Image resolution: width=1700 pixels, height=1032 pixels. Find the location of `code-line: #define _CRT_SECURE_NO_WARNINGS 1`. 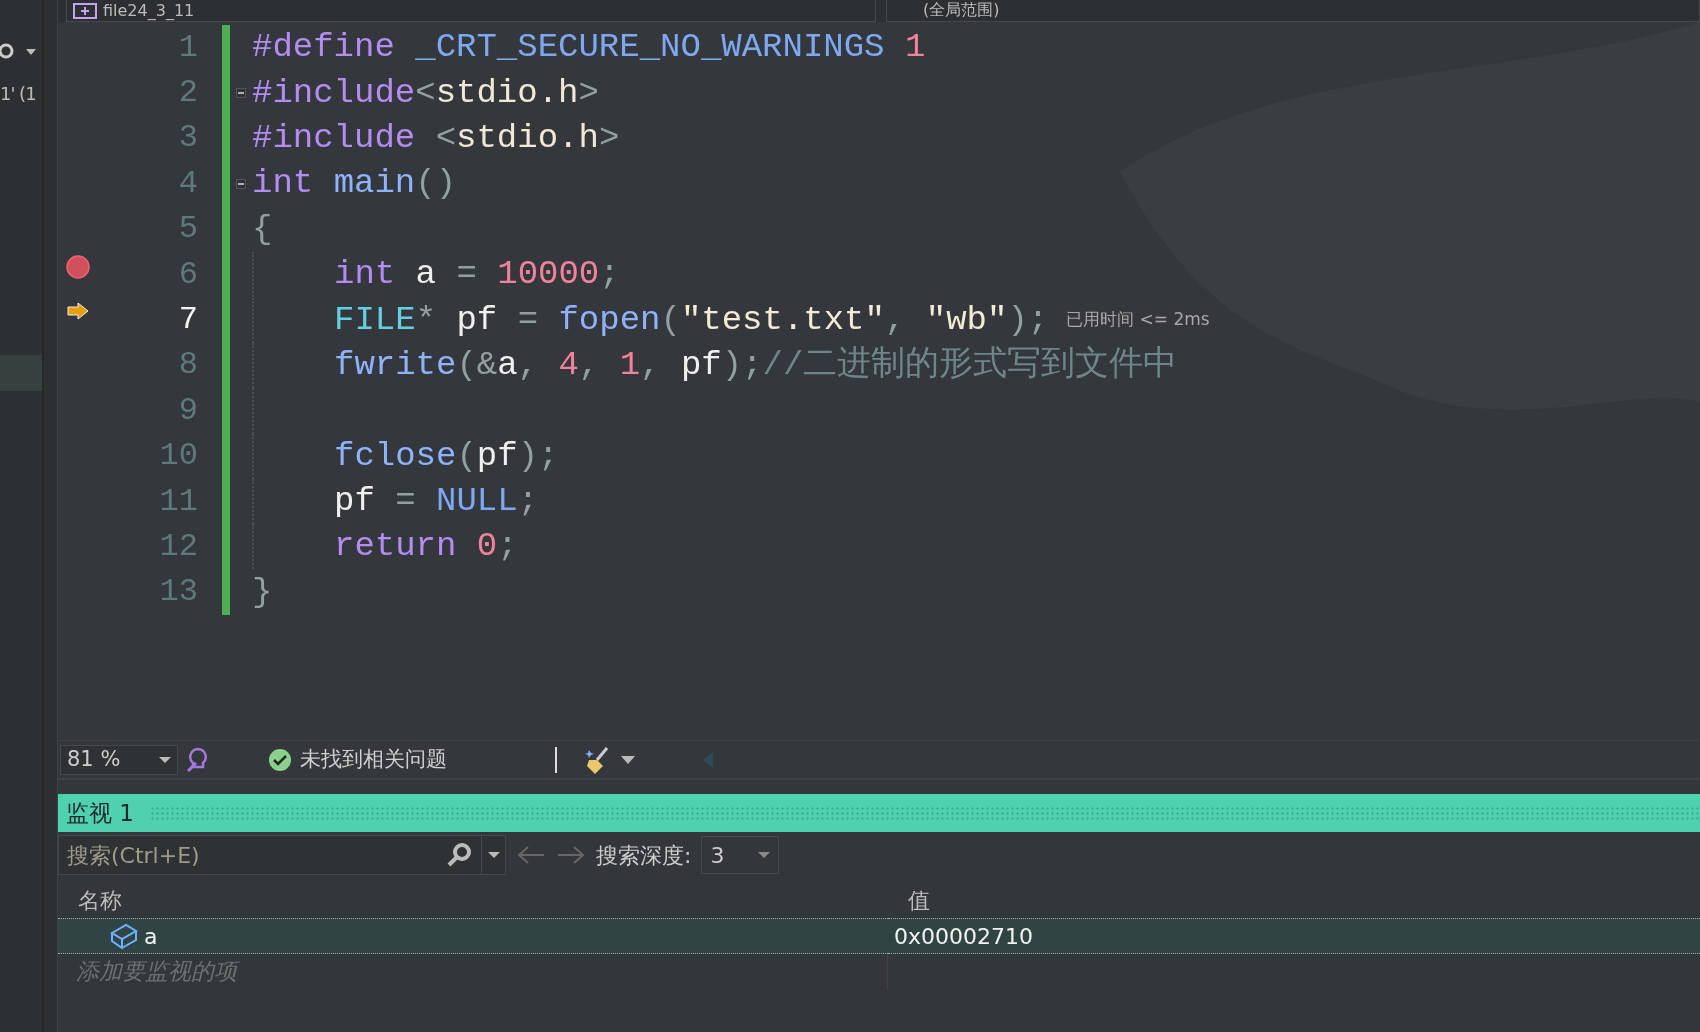

code-line: #define _CRT_SECURE_NO_WARNINGS 1 is located at coordinates (589, 48).